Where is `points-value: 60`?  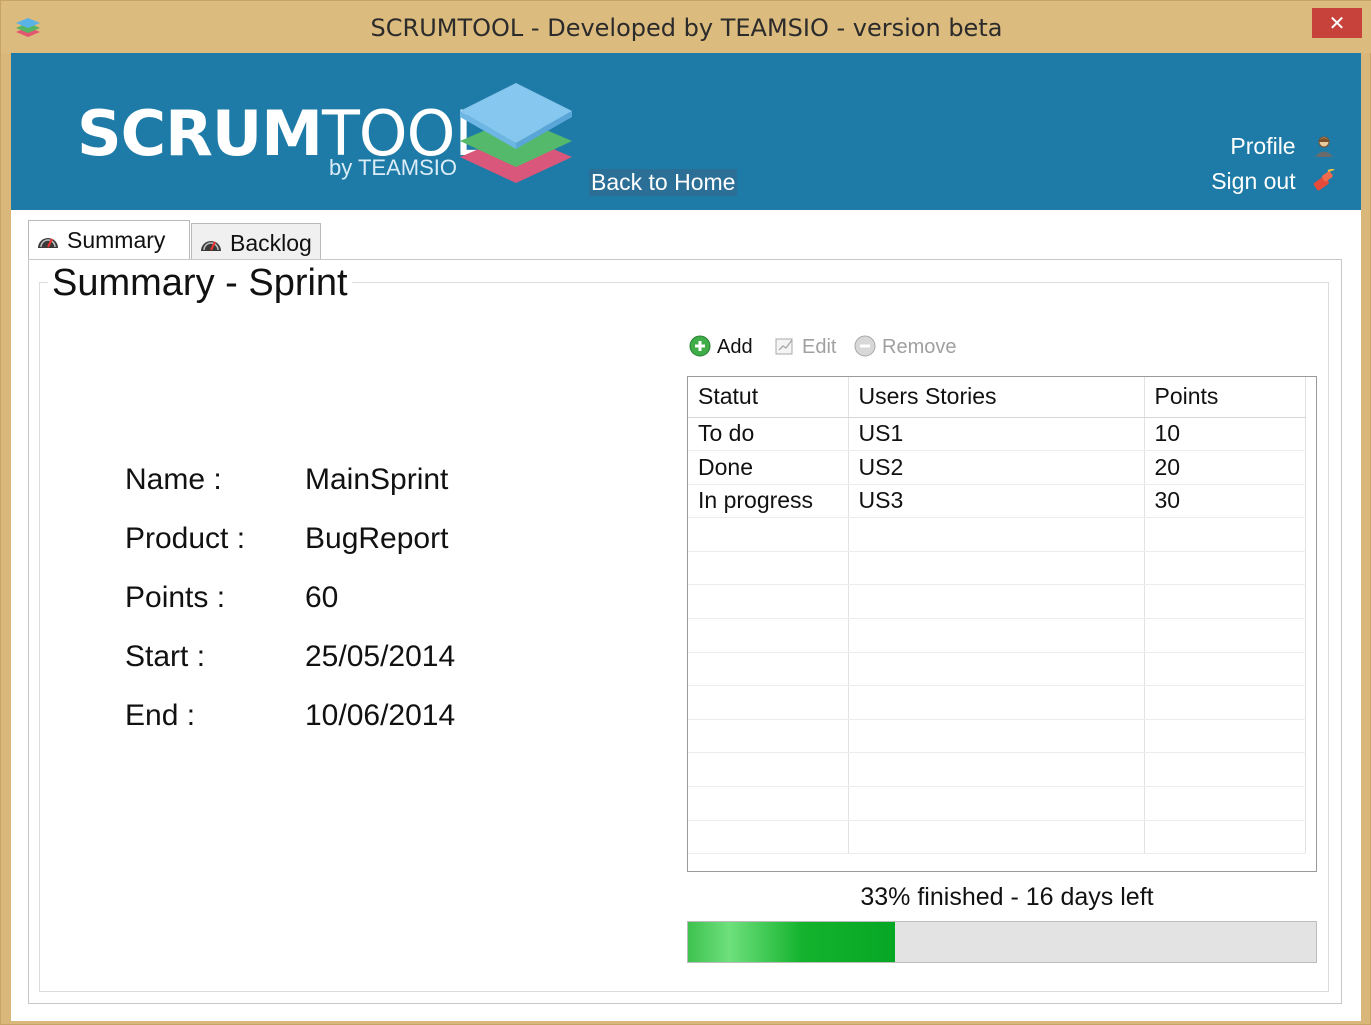 points-value: 60 is located at coordinates (322, 597).